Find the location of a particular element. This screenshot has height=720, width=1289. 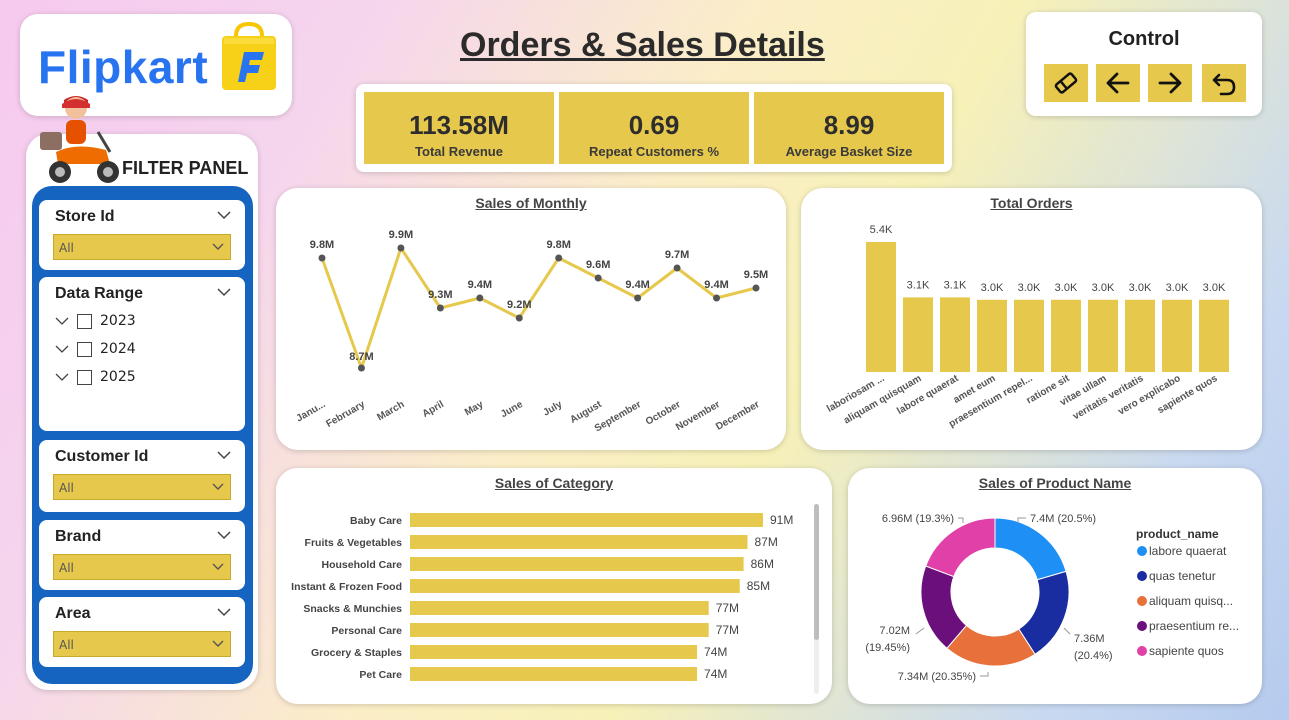

area-dropdown: All is located at coordinates (142, 644).